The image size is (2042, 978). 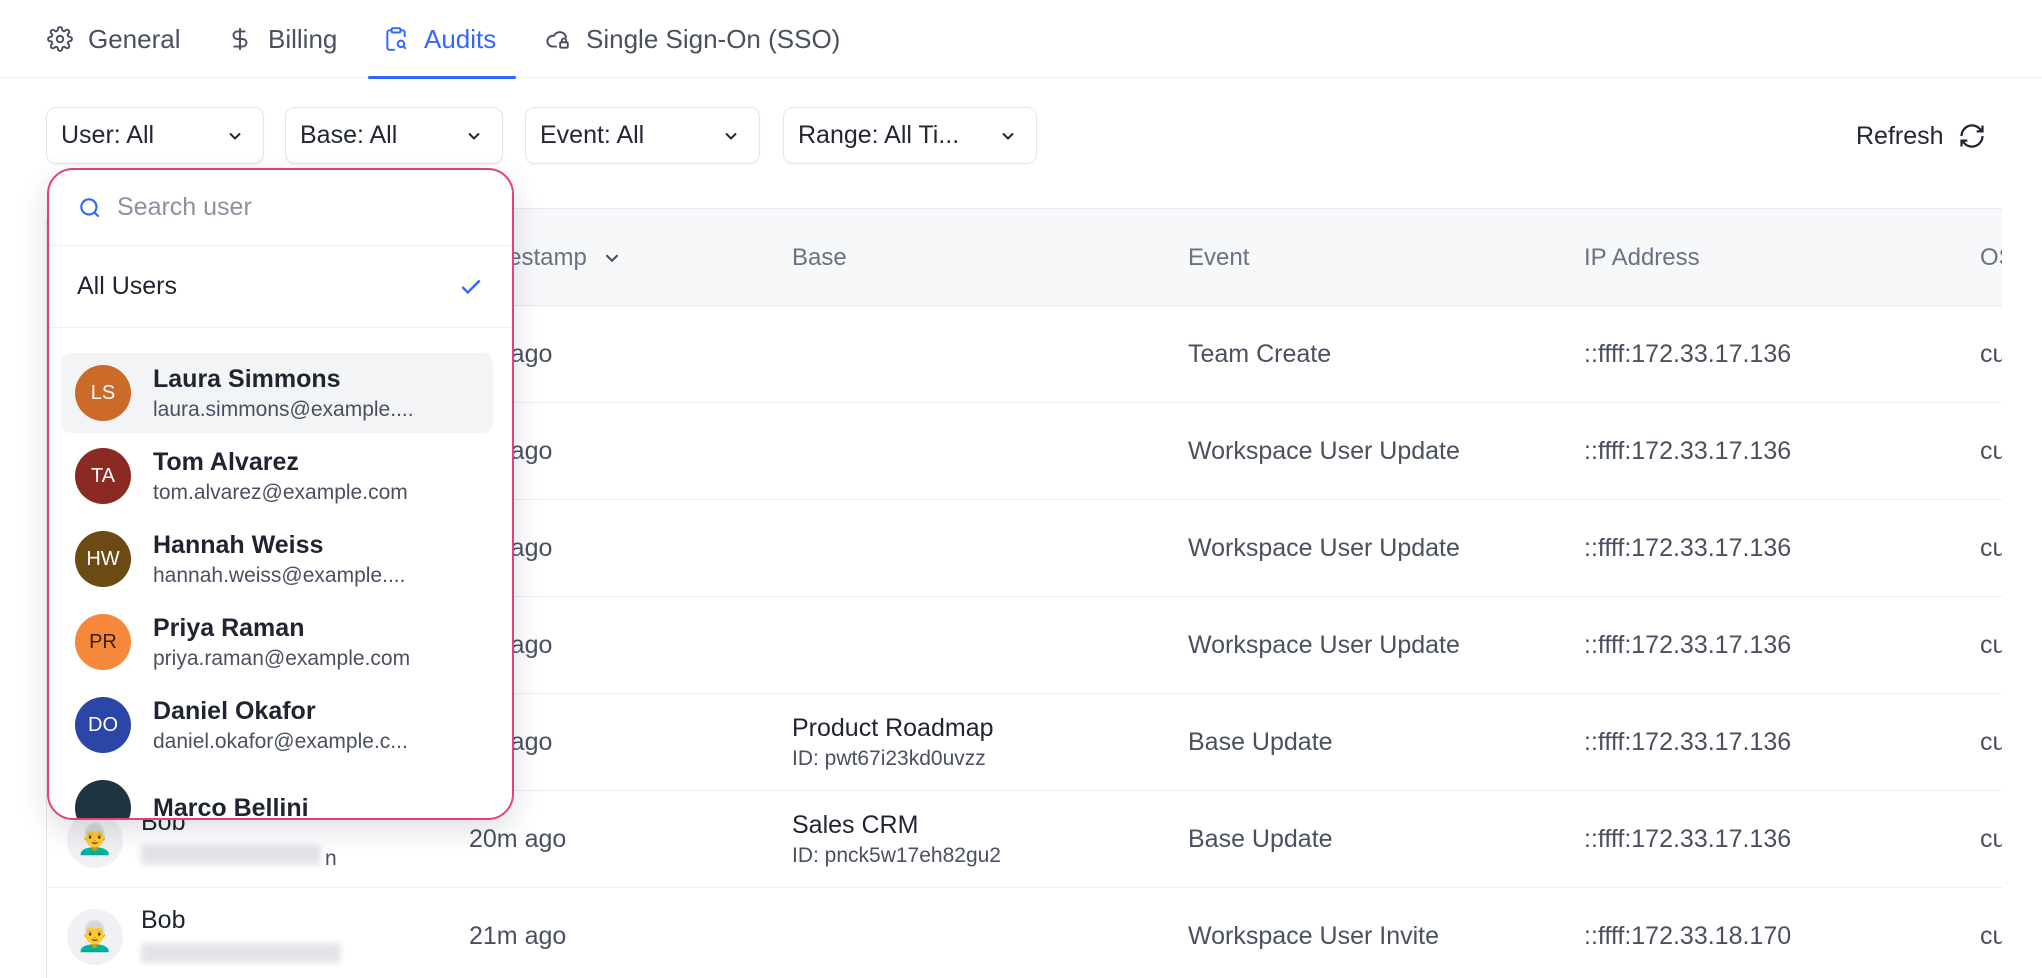 What do you see at coordinates (396, 39) in the screenshot?
I see `clipboard-search-icon` at bounding box center [396, 39].